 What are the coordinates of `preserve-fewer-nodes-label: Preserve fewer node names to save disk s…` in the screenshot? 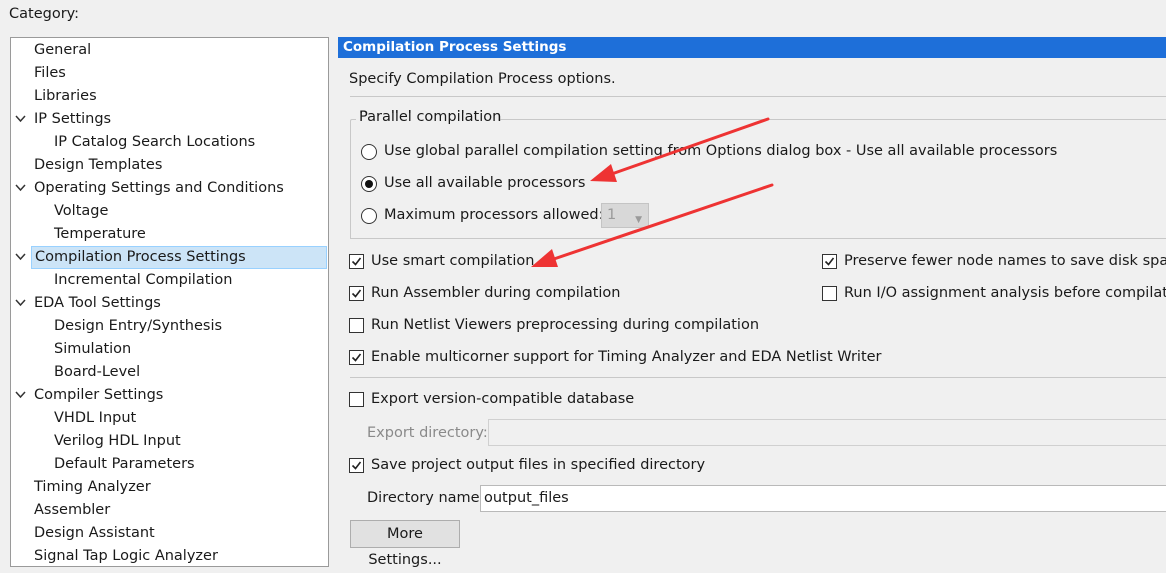 It's located at (1005, 261).